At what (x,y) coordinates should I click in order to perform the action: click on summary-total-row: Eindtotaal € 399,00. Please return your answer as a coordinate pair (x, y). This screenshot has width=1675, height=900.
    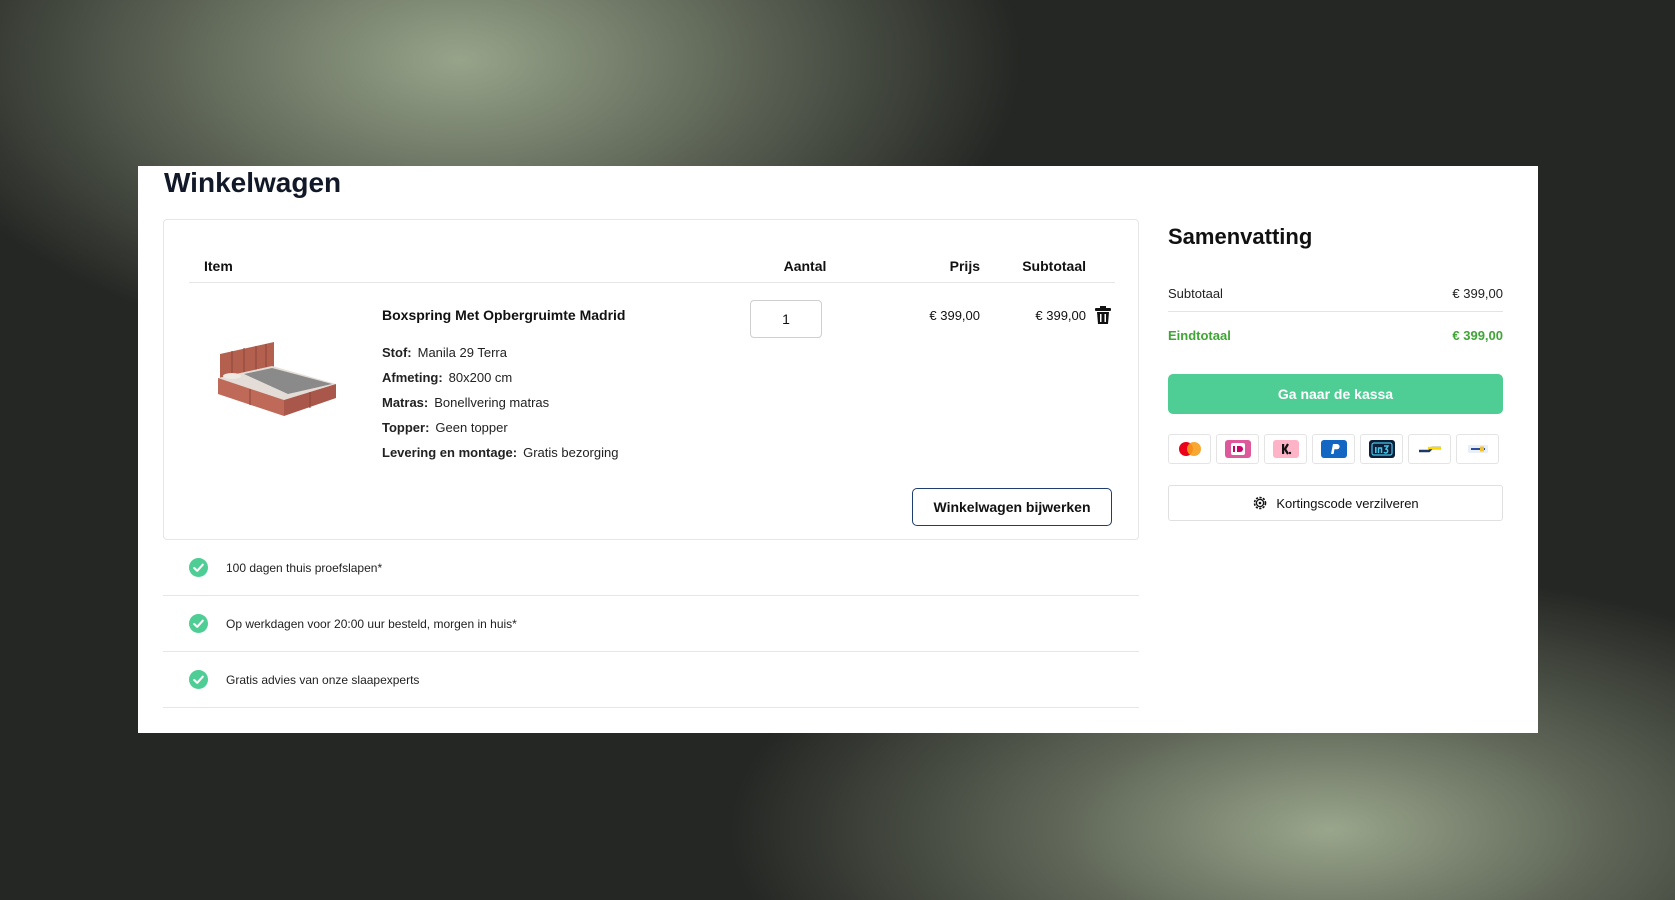
    Looking at the image, I should click on (1335, 335).